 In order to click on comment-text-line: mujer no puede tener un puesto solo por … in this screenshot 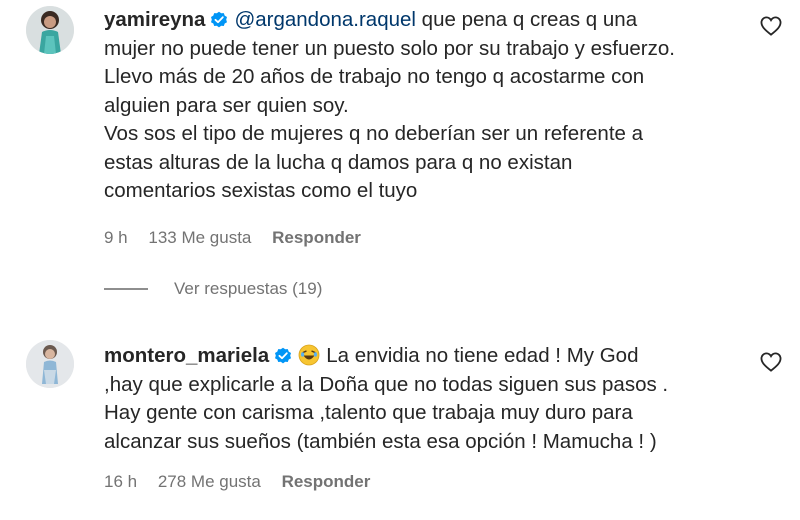, I will do `click(389, 48)`.